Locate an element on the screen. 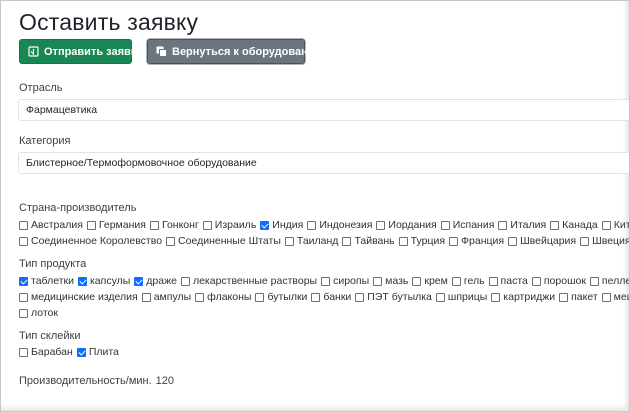  checkbox-option: пакет is located at coordinates (578, 297).